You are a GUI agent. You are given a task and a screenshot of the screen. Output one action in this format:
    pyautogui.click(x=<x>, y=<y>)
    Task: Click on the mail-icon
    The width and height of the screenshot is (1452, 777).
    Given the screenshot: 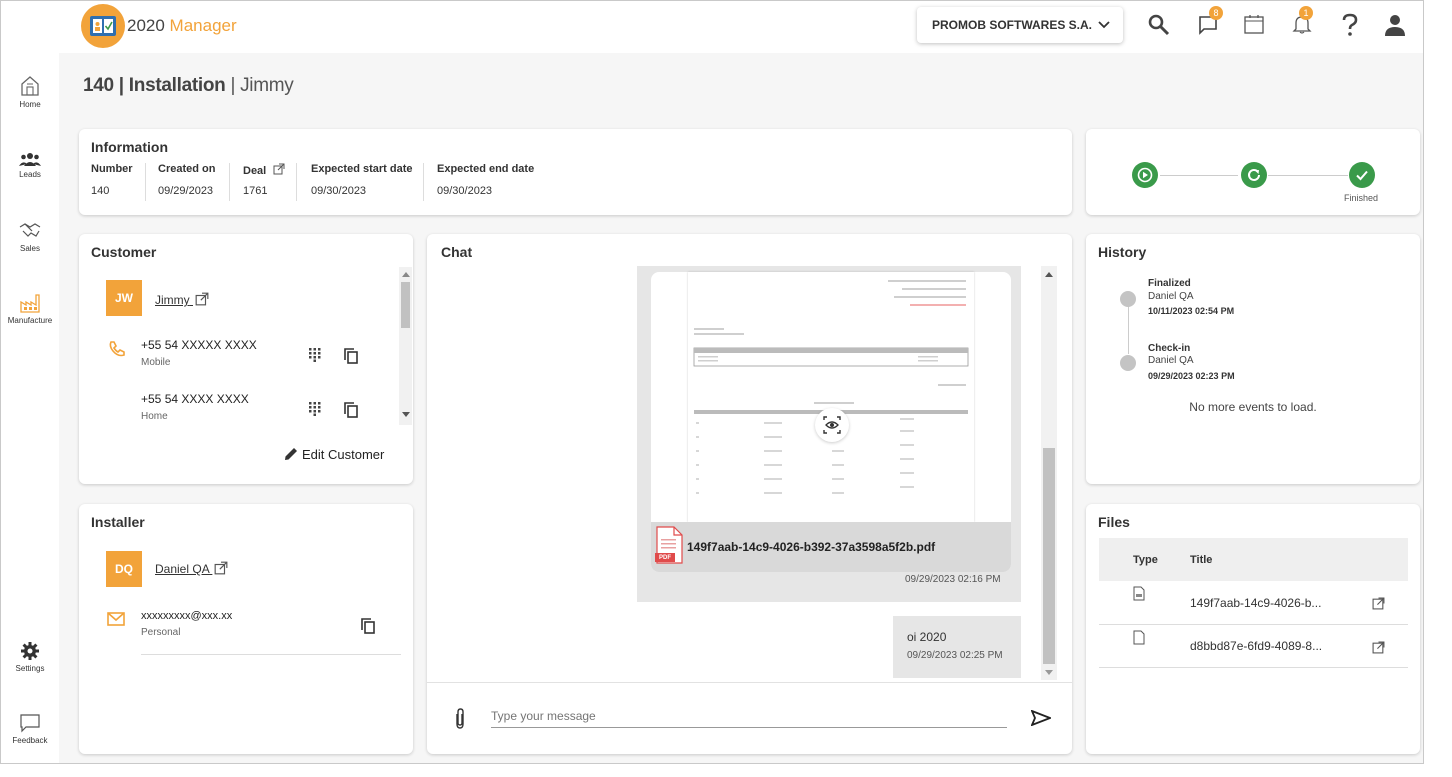 What is the action you would take?
    pyautogui.click(x=116, y=619)
    